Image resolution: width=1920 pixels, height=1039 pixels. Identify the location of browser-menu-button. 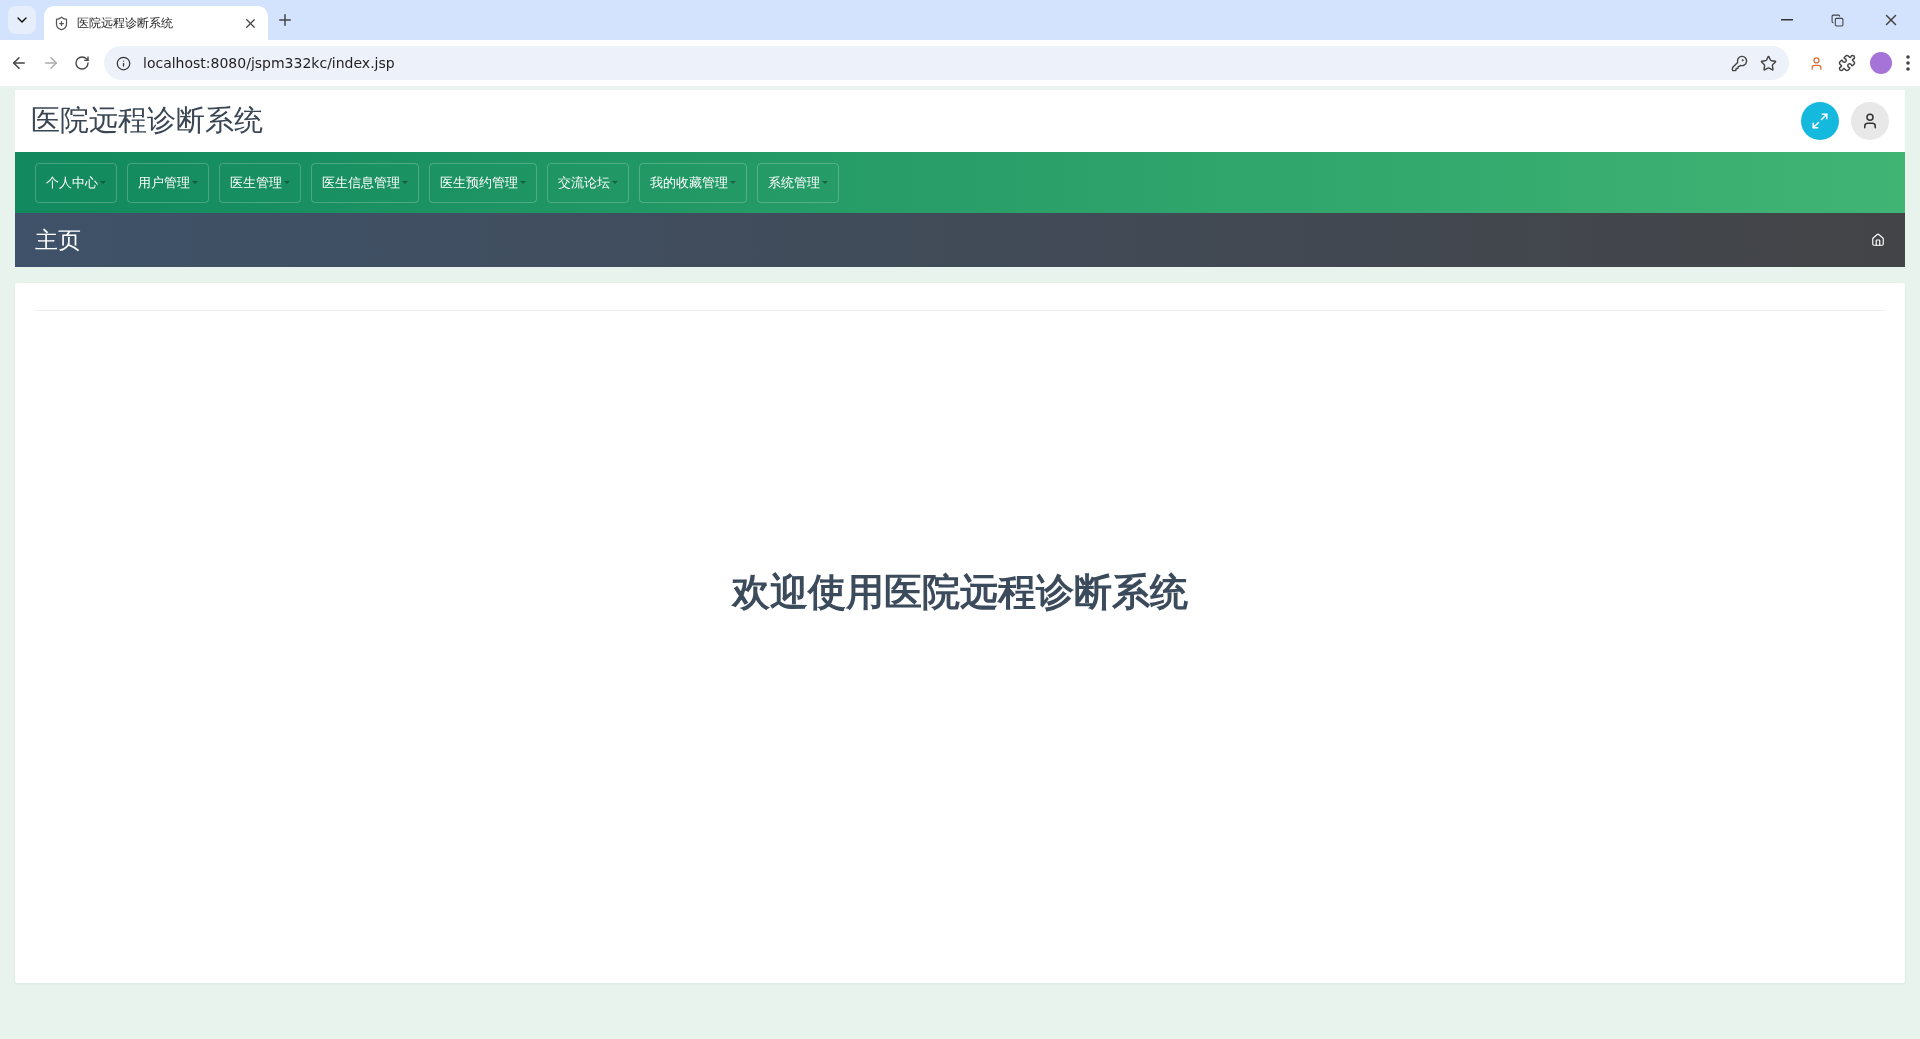
(1908, 63).